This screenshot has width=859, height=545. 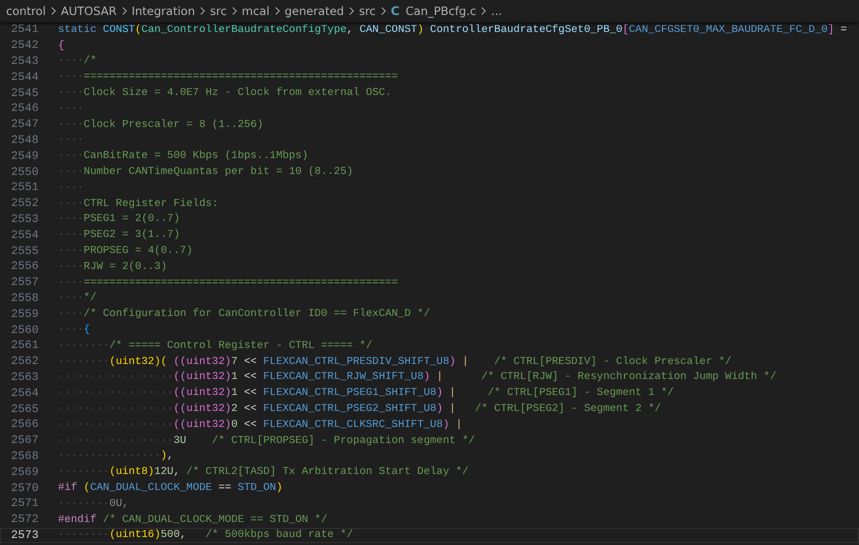 I want to click on breadcrumb-item: Can_PBcfg.c, so click(x=441, y=11).